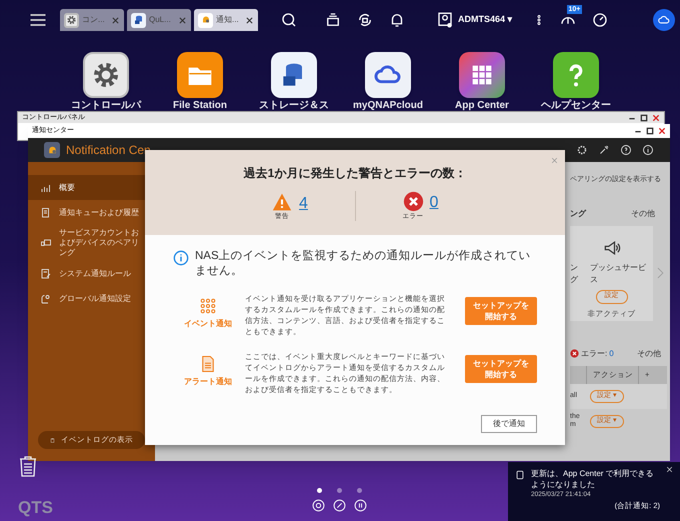 This screenshot has width=680, height=521. Describe the element at coordinates (282, 202) in the screenshot. I see `warning-icon` at that location.